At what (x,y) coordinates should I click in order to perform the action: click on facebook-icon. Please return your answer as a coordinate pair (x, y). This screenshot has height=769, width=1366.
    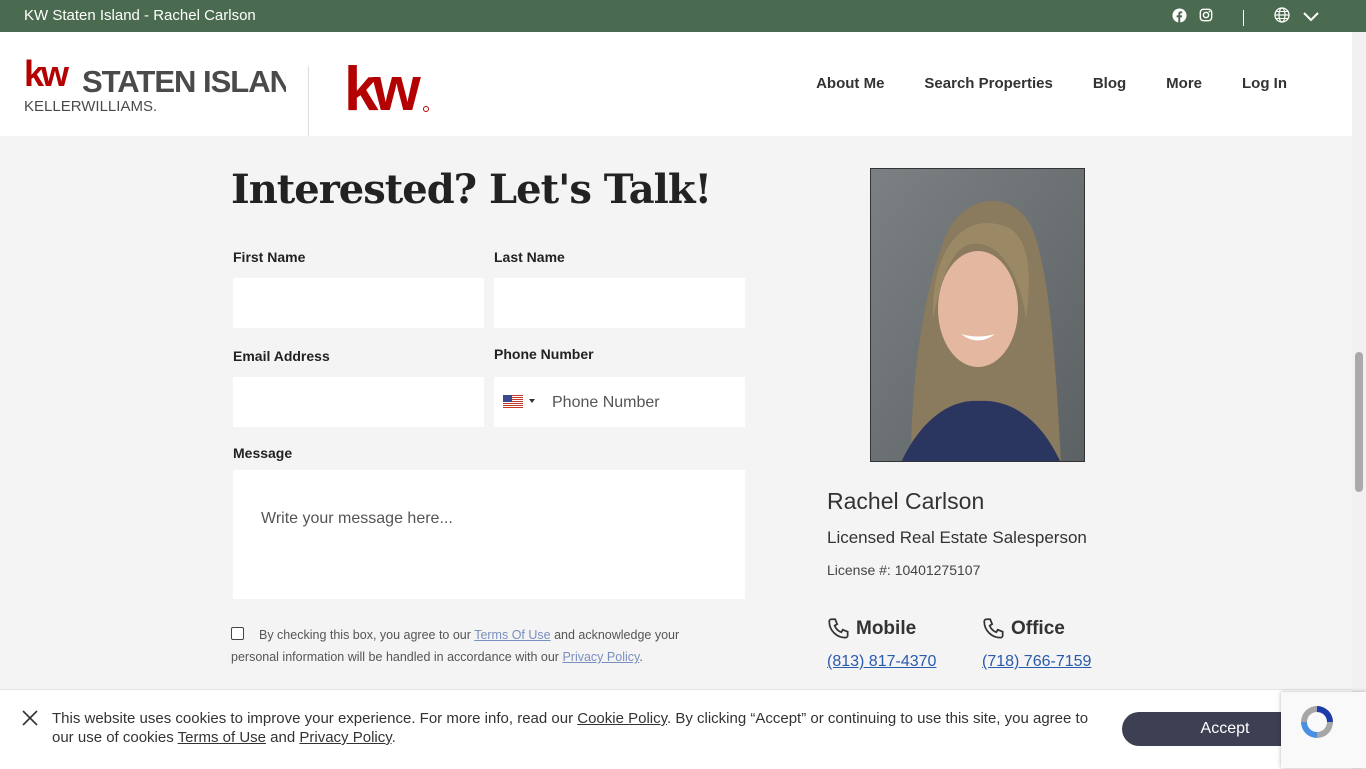
    Looking at the image, I should click on (1179, 17).